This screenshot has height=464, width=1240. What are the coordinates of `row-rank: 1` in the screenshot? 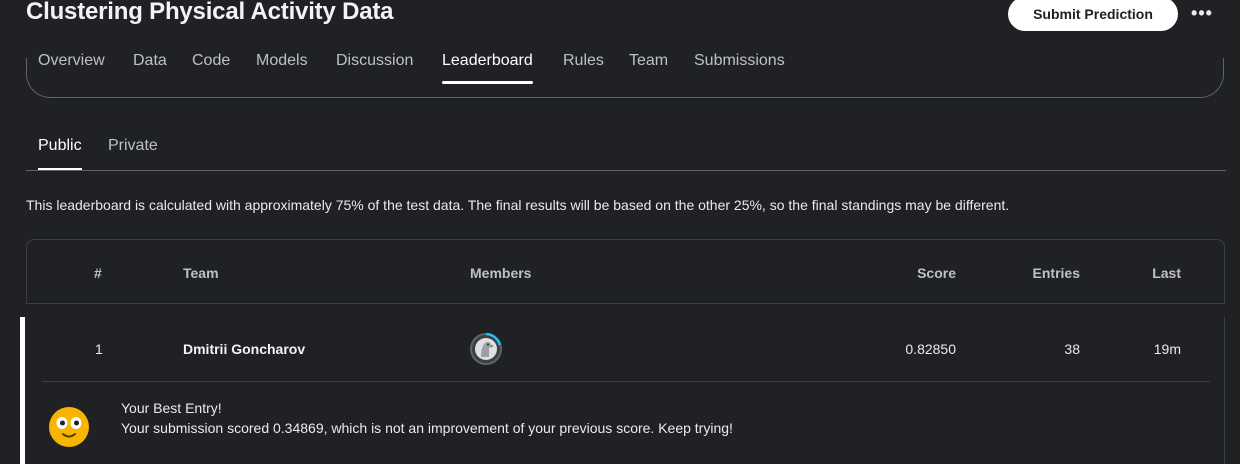 It's located at (99, 349).